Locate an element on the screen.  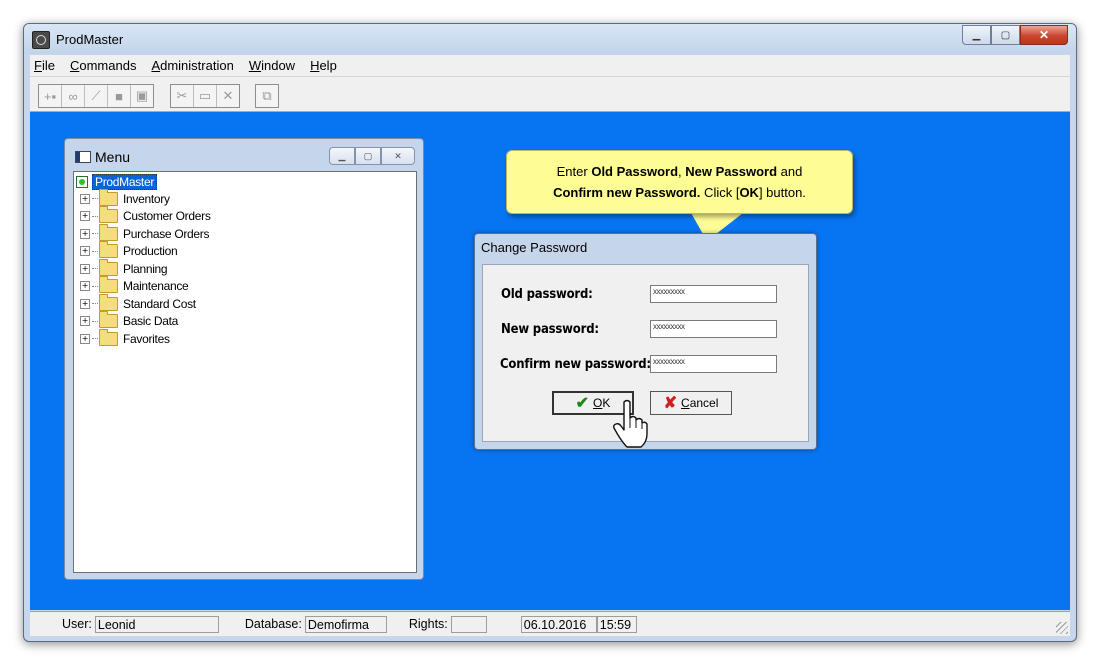
tree-item-purchase-orders: + Purchase Orders is located at coordinates (145, 232).